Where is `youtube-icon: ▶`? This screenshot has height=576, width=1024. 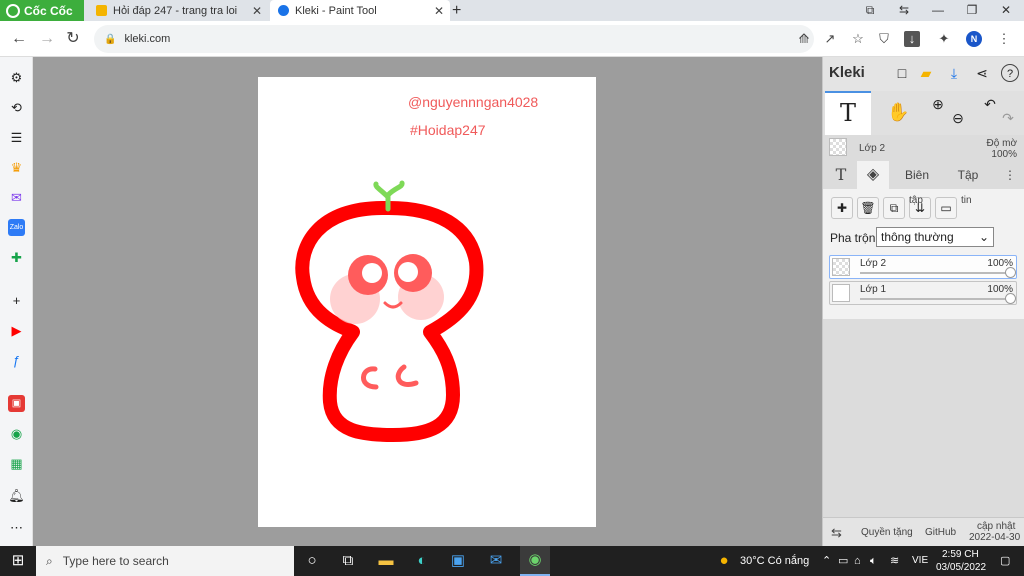 youtube-icon: ▶ is located at coordinates (16, 330).